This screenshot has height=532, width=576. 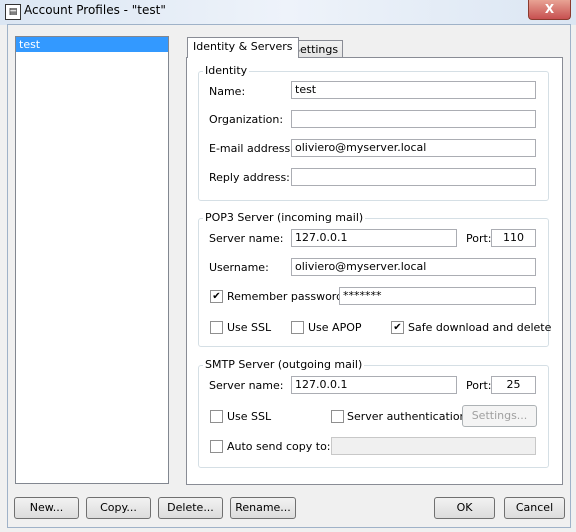 I want to click on autosend-input, so click(x=433, y=446).